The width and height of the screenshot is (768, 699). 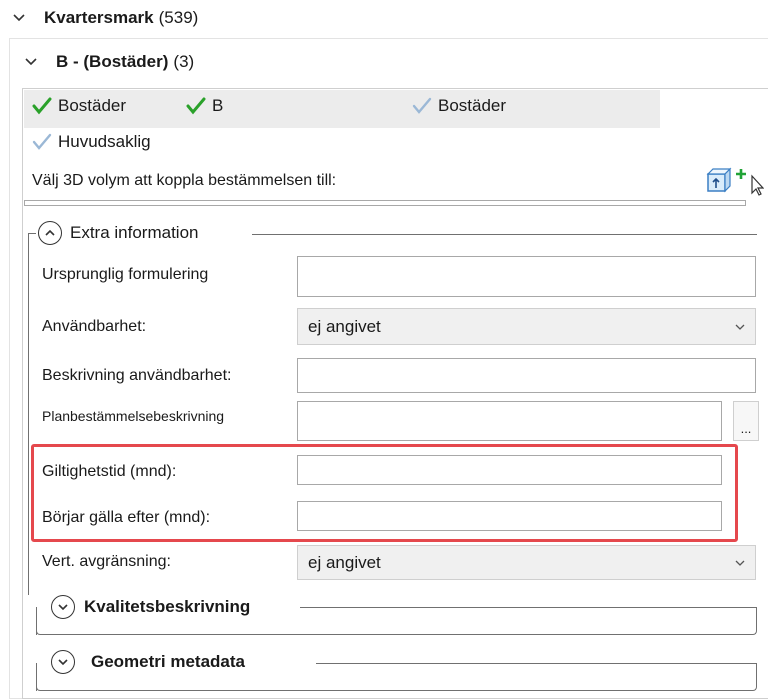 I want to click on tag-bostader-unchecked: Bostäder, so click(x=459, y=106).